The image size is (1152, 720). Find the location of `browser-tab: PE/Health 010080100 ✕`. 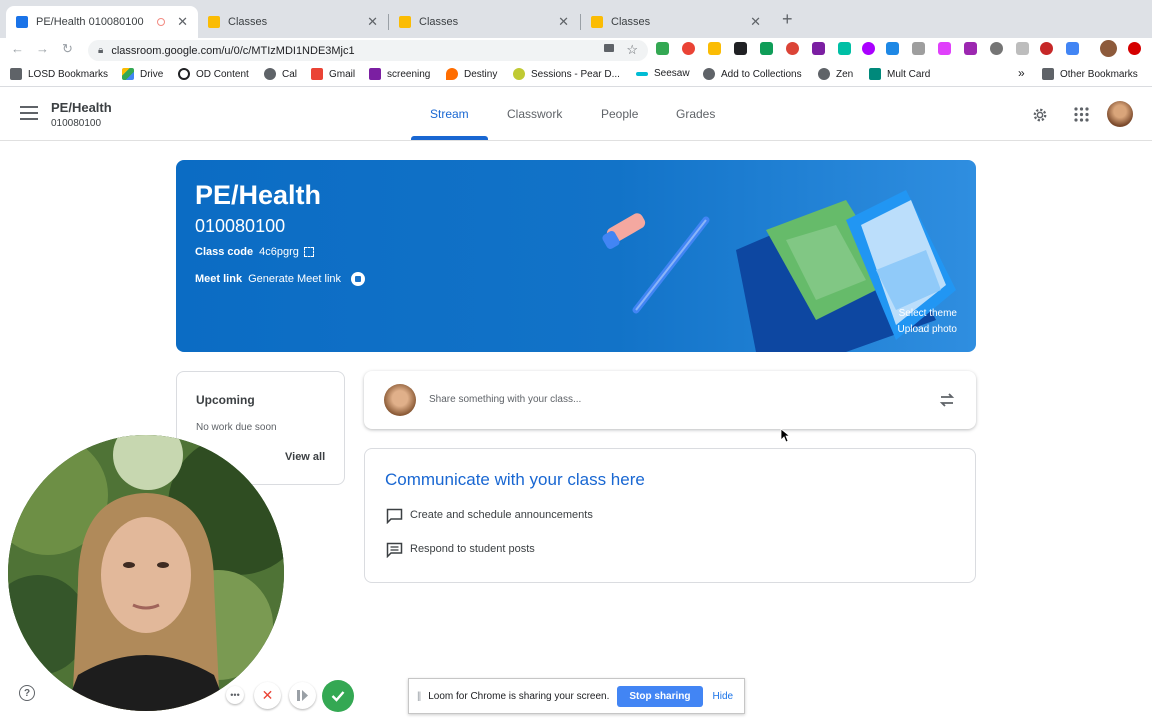

browser-tab: PE/Health 010080100 ✕ is located at coordinates (102, 22).